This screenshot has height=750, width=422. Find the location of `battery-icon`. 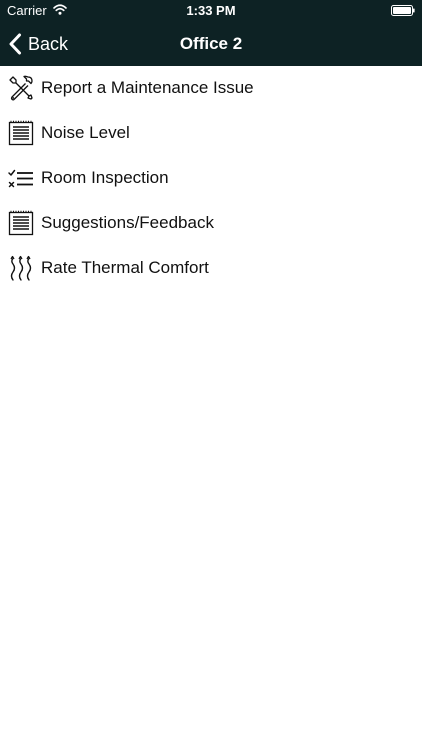

battery-icon is located at coordinates (403, 10).